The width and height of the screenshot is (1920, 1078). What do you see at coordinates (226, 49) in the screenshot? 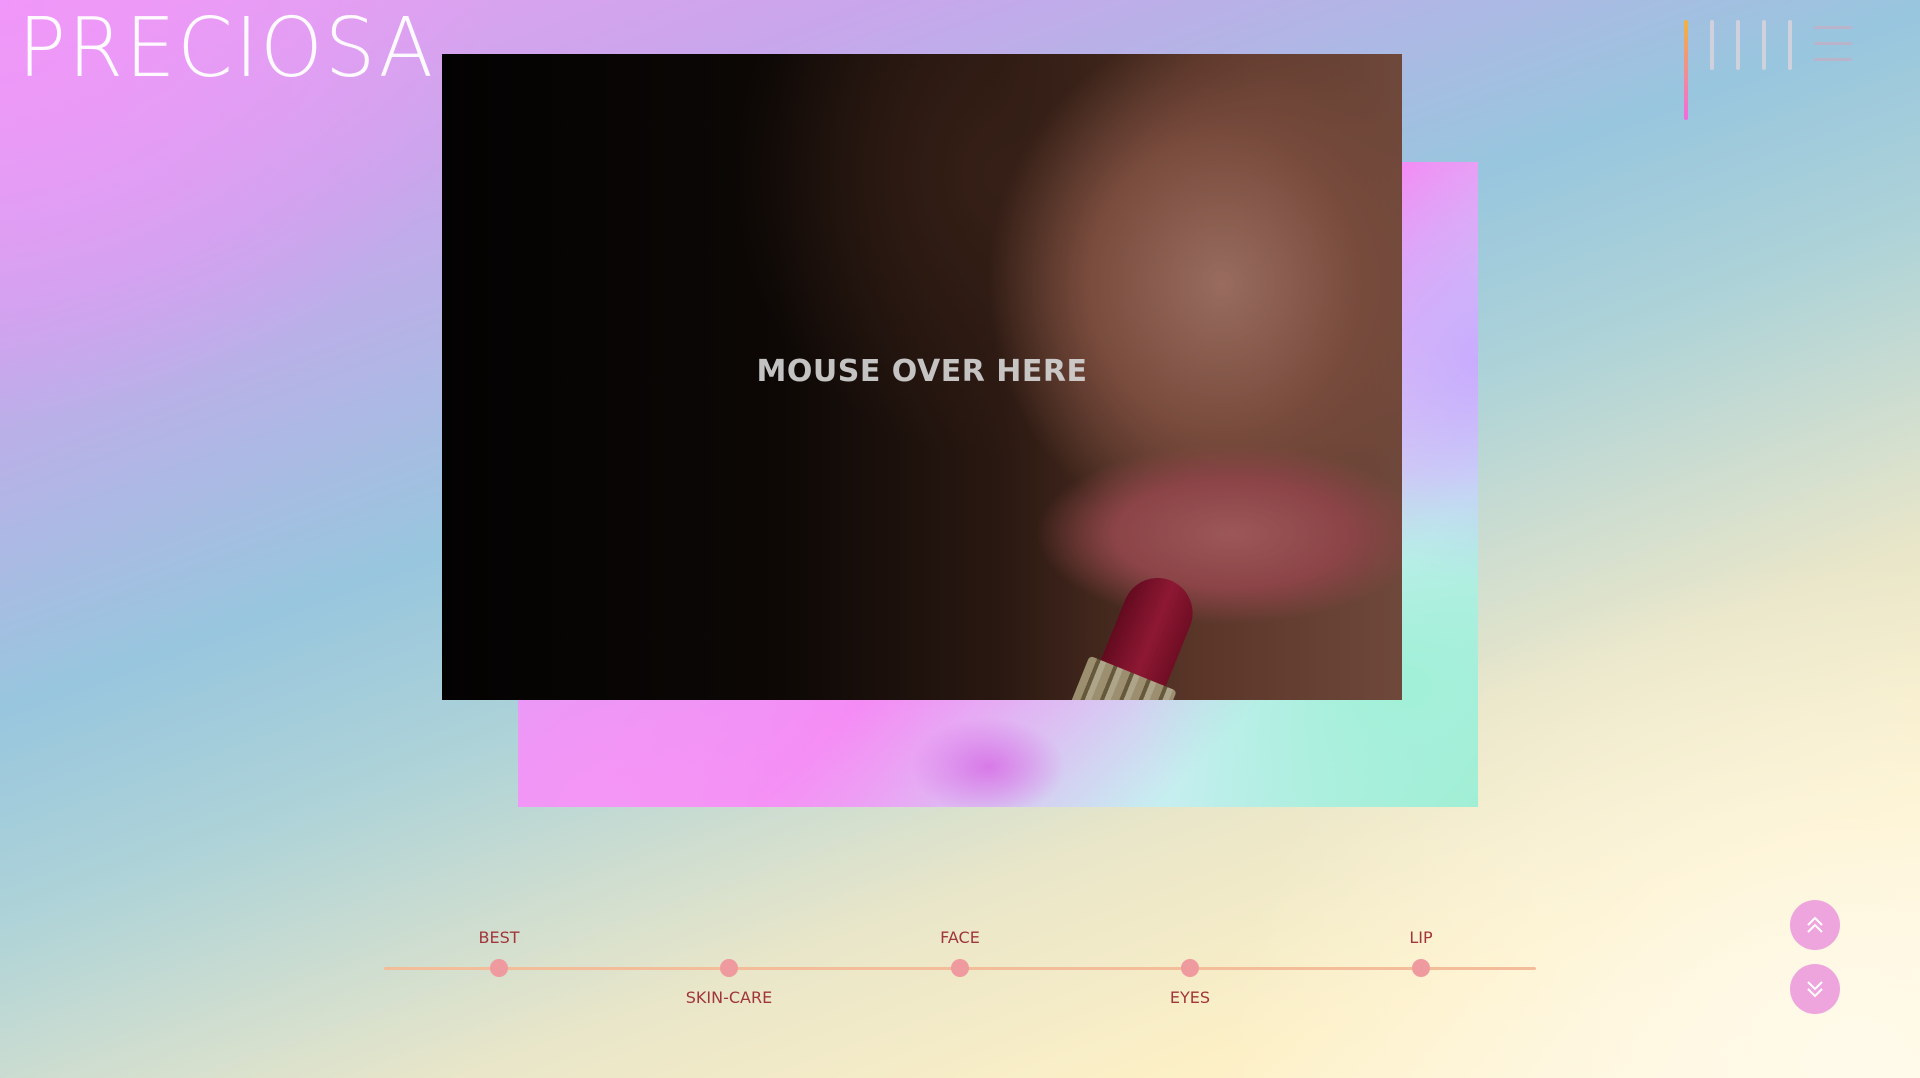
I see `logo: PRECIOSA` at bounding box center [226, 49].